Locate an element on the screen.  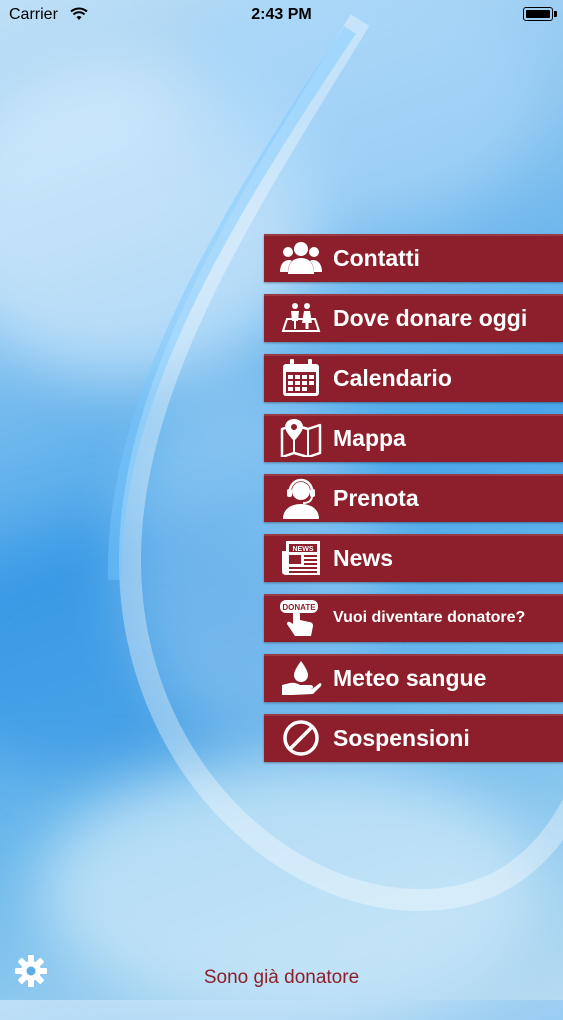
menu-item-prenota: Prenota is located at coordinates (413, 498).